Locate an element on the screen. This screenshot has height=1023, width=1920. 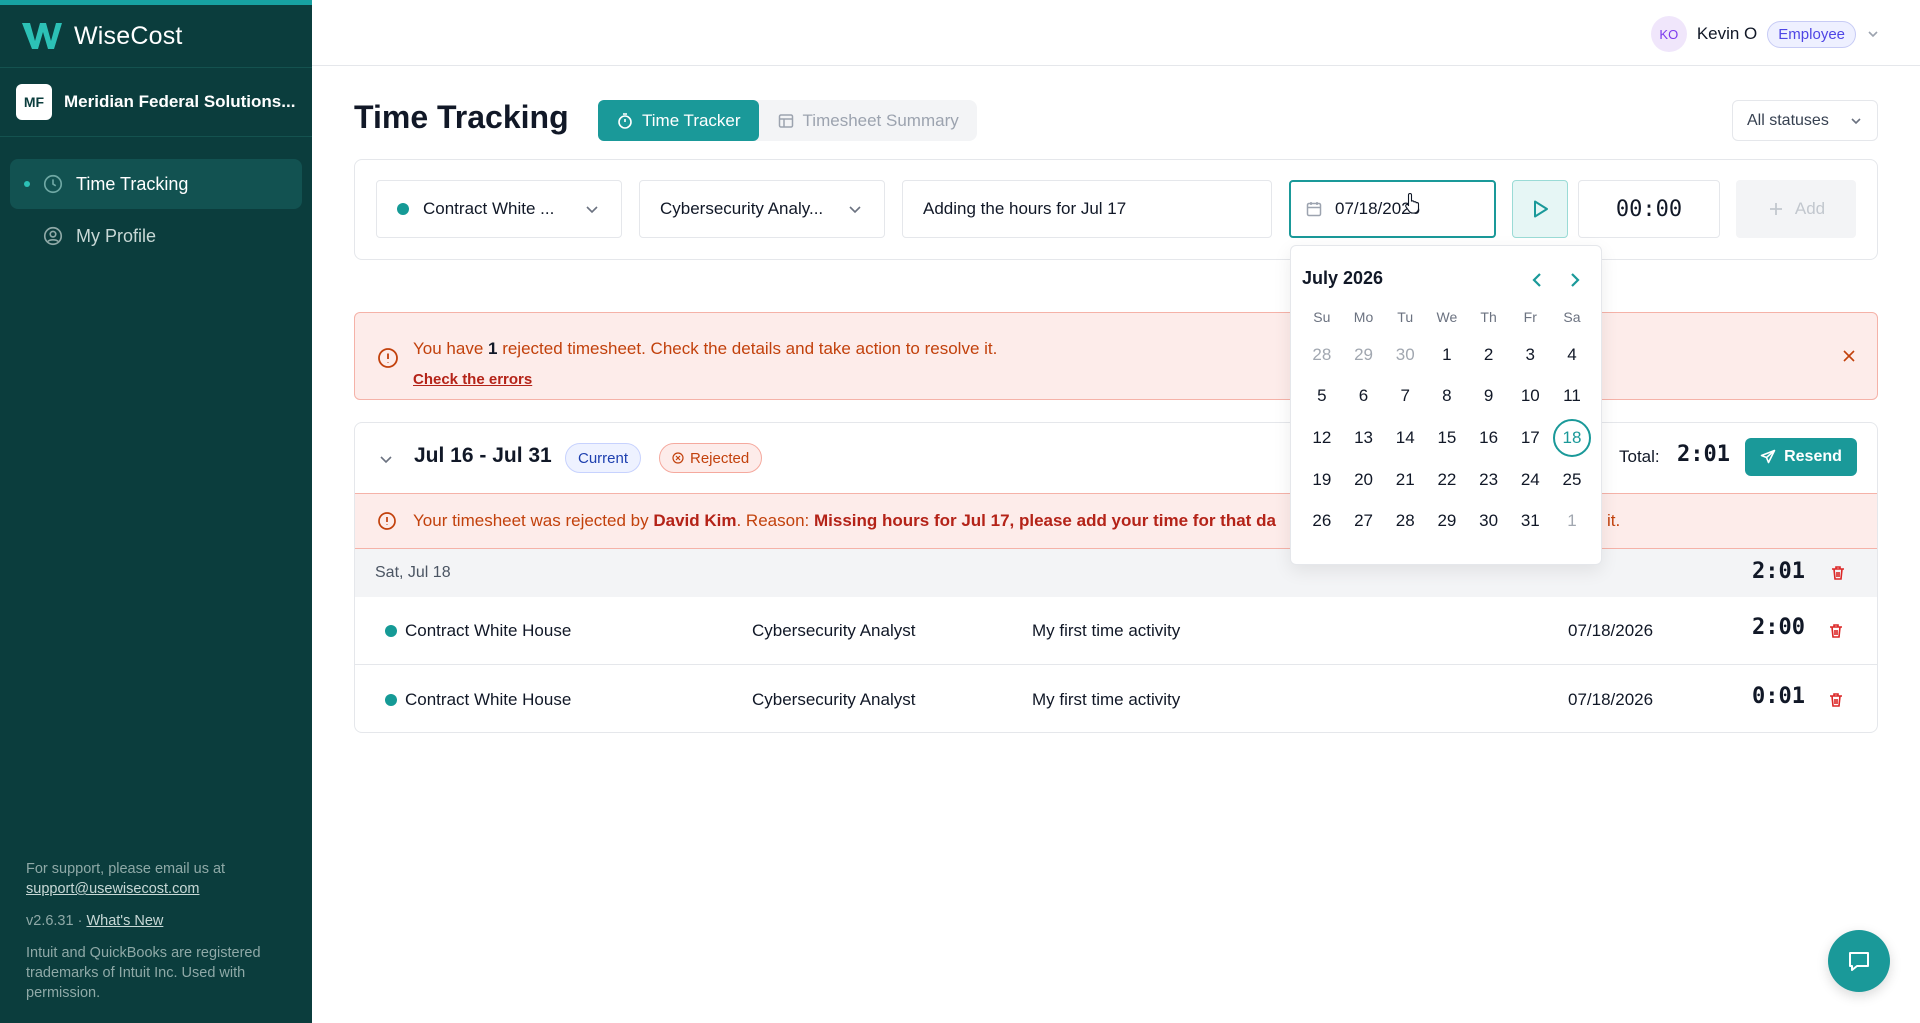
resend-label: Resend is located at coordinates (1813, 456).